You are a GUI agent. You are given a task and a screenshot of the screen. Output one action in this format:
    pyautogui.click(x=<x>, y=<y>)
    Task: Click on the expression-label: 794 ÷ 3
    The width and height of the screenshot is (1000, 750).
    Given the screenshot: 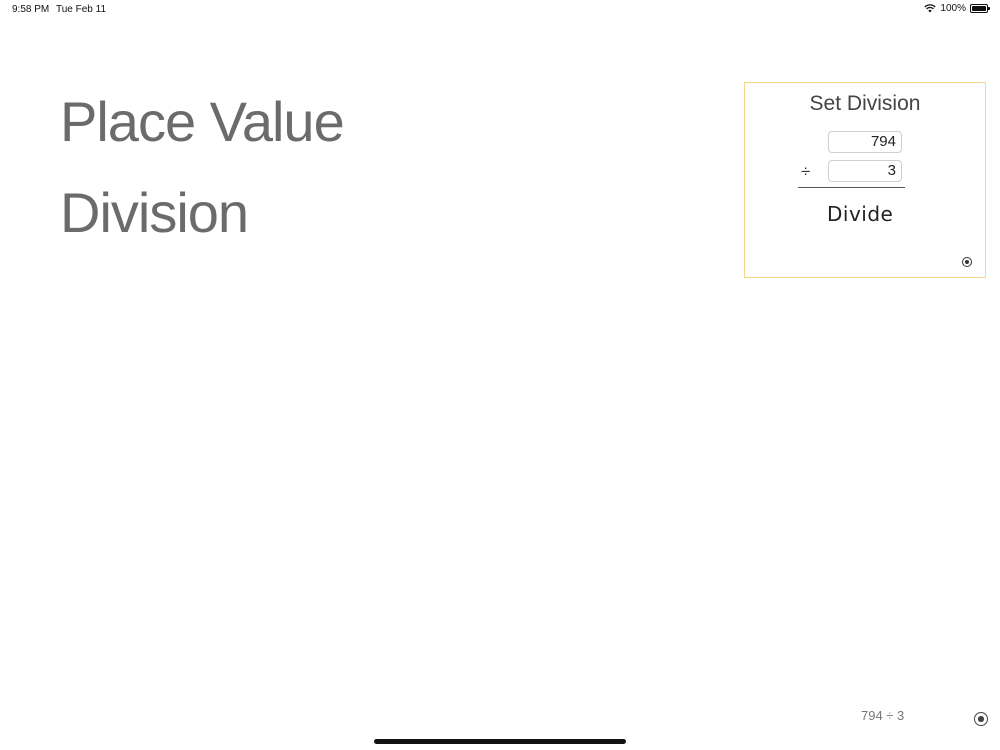 What is the action you would take?
    pyautogui.click(x=883, y=715)
    